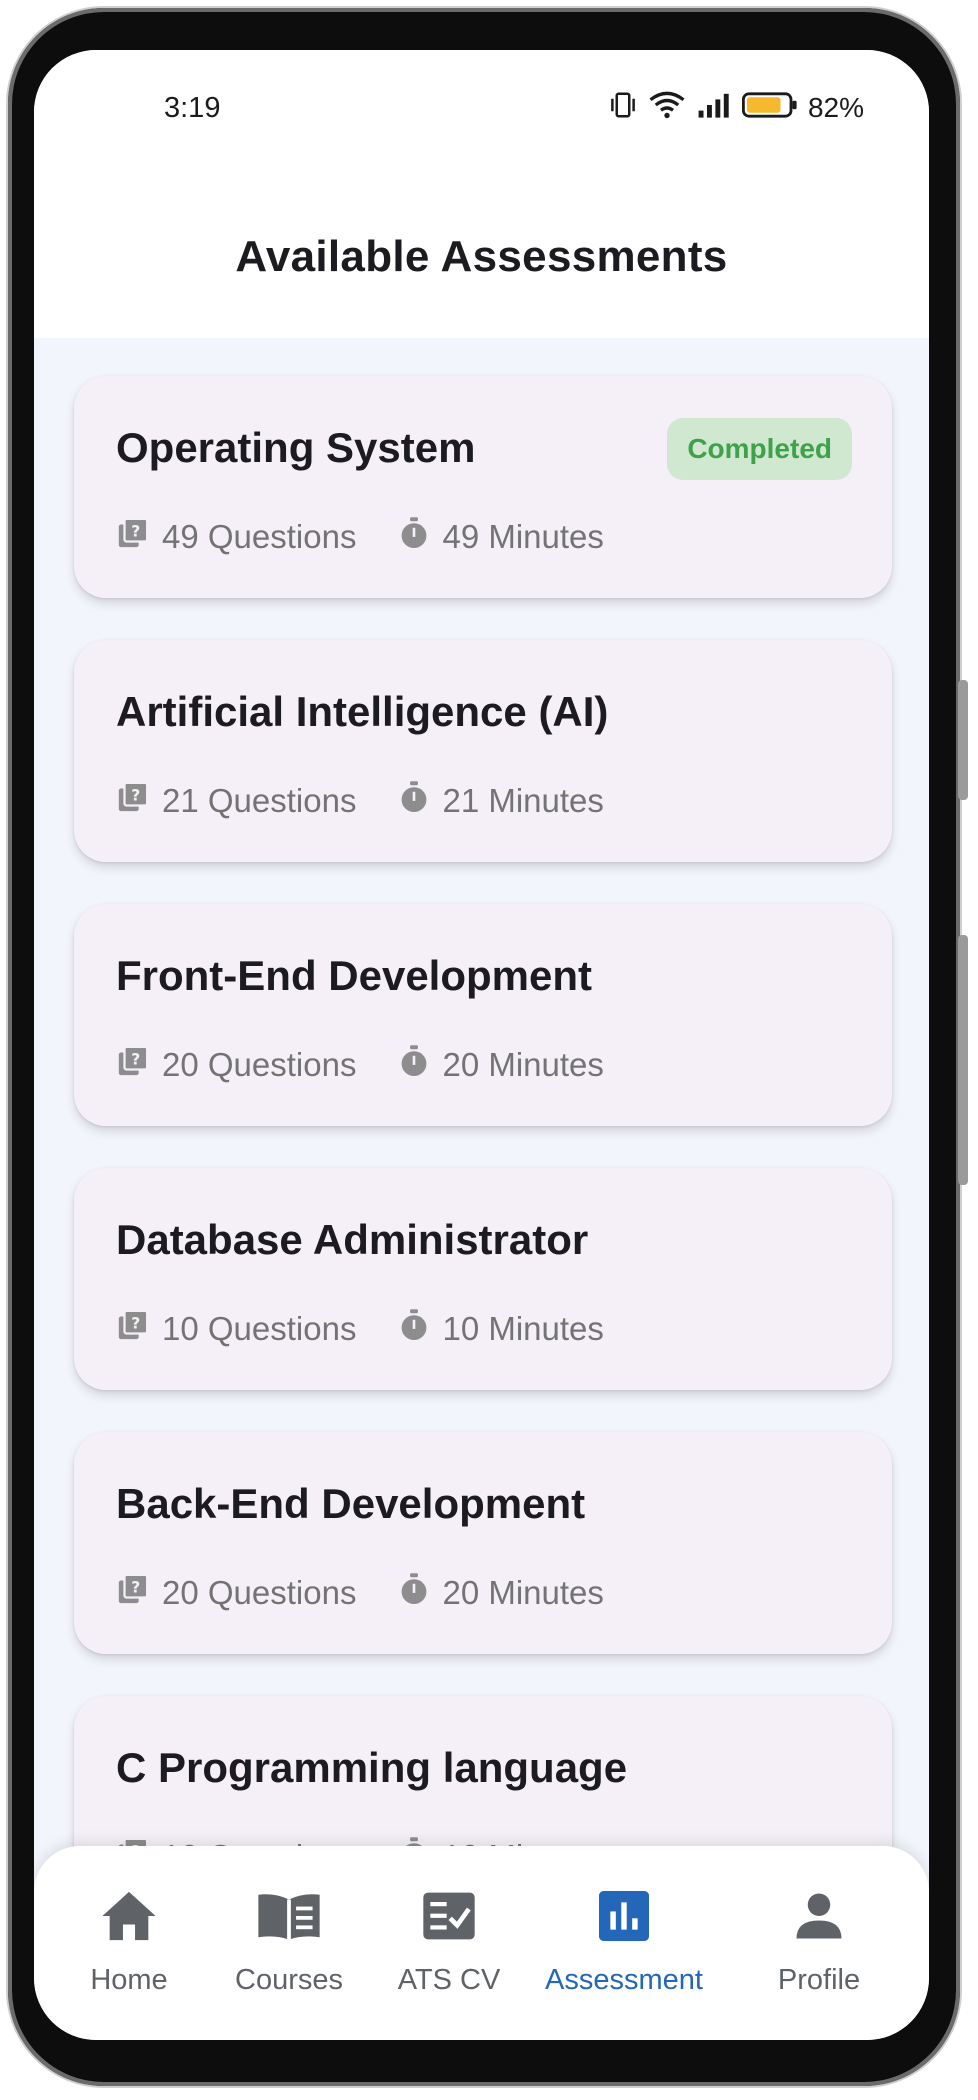 The image size is (978, 2100). Describe the element at coordinates (523, 1328) in the screenshot. I see `duration: 10 Minutes` at that location.